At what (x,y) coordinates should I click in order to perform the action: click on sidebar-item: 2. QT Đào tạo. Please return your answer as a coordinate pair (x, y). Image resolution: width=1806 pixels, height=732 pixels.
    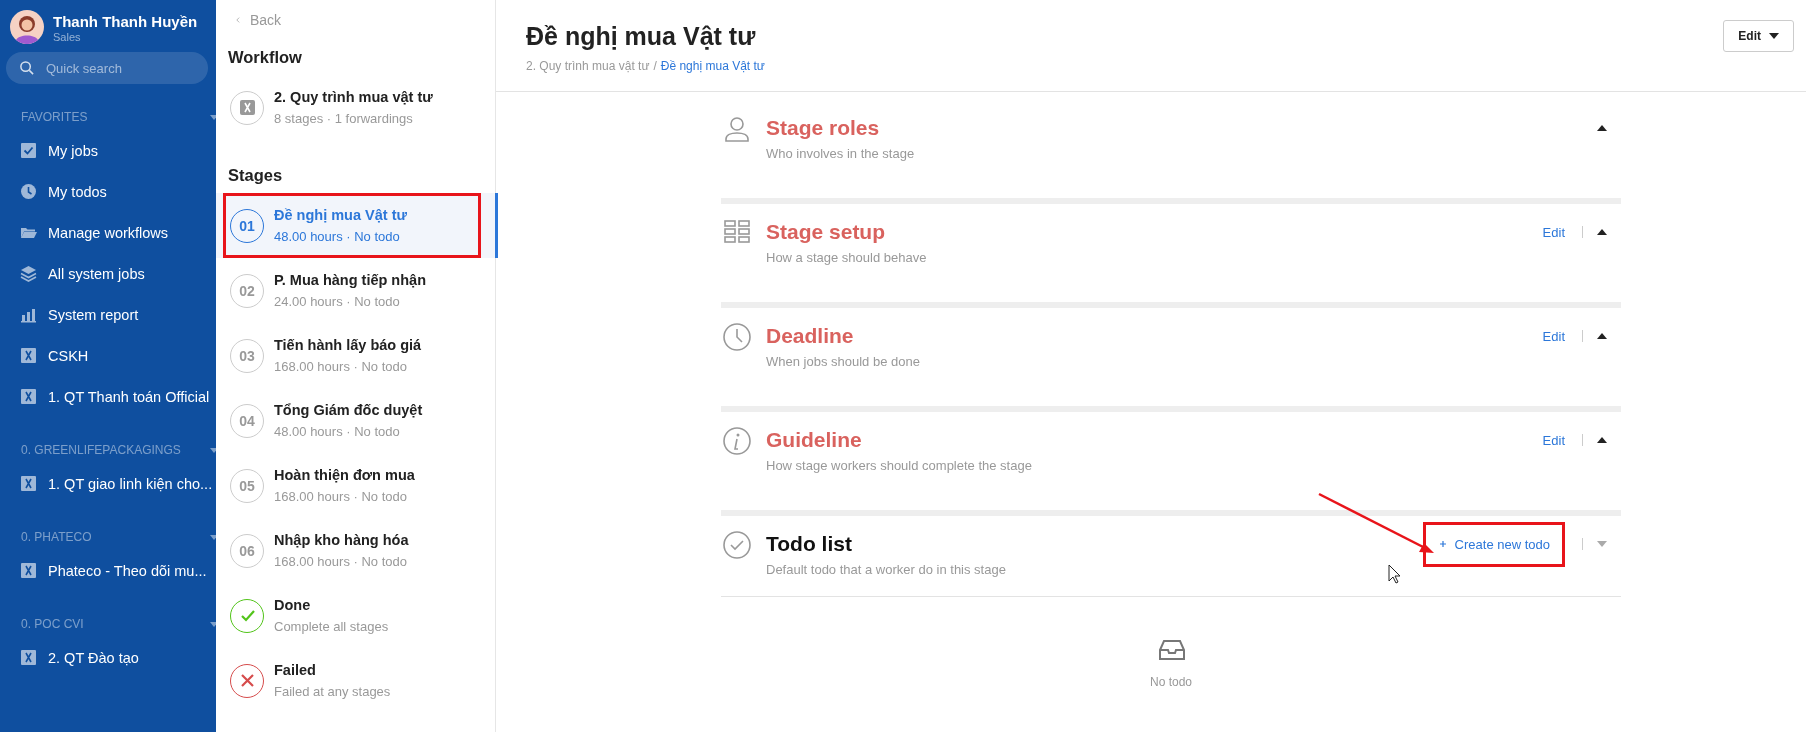
    Looking at the image, I should click on (108, 657).